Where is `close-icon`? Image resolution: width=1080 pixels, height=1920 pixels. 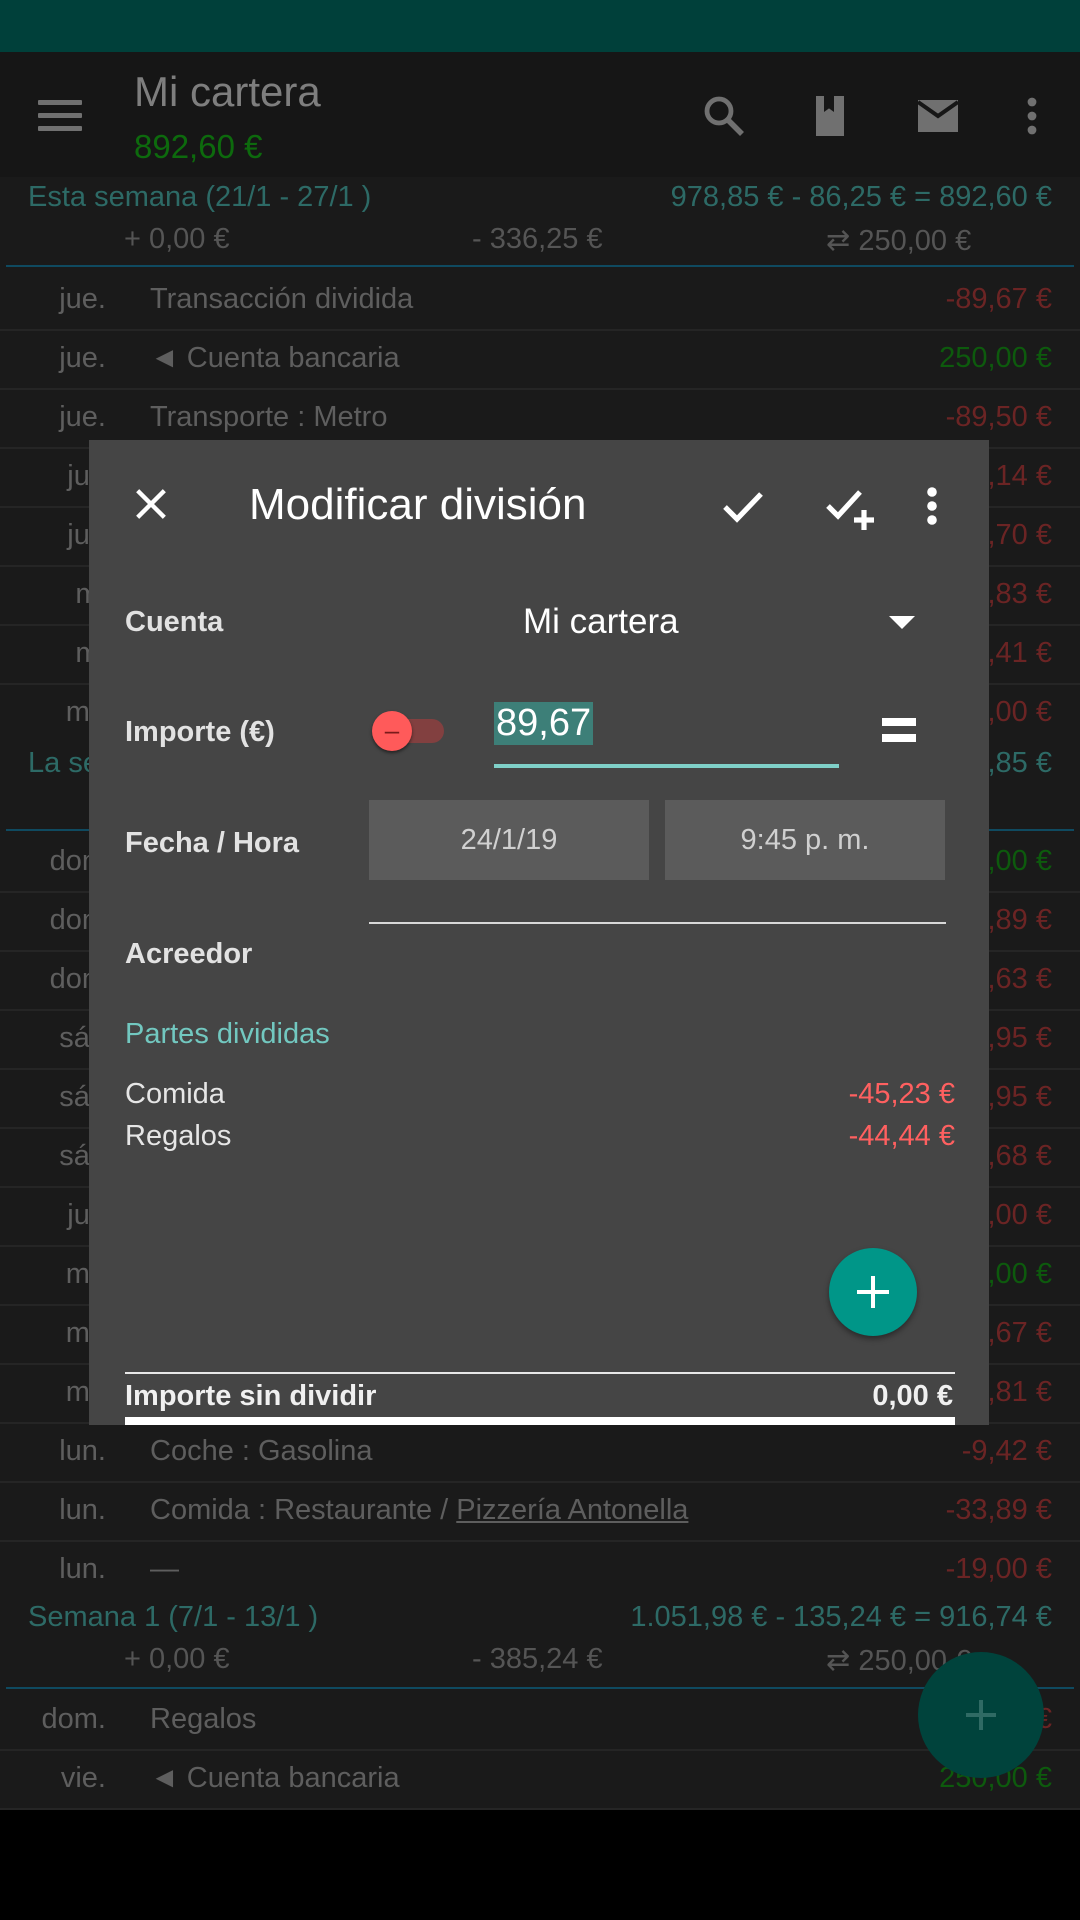
close-icon is located at coordinates (151, 504).